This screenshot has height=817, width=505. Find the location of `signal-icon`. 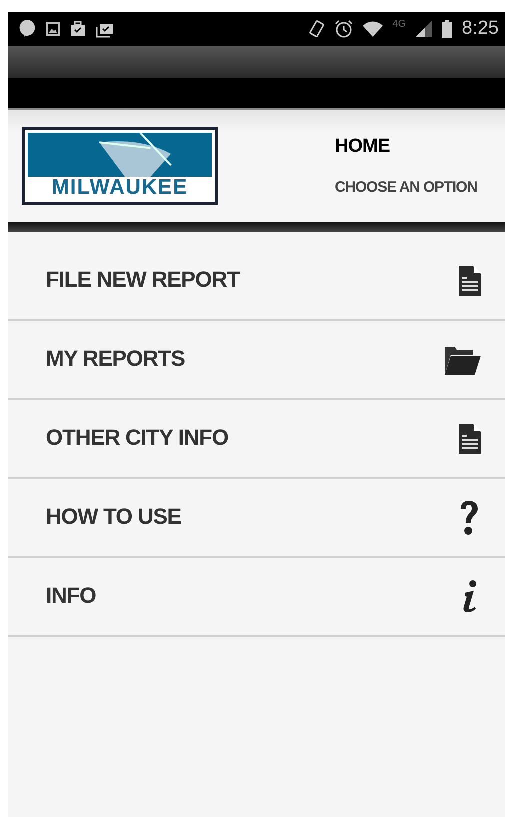

signal-icon is located at coordinates (424, 29).